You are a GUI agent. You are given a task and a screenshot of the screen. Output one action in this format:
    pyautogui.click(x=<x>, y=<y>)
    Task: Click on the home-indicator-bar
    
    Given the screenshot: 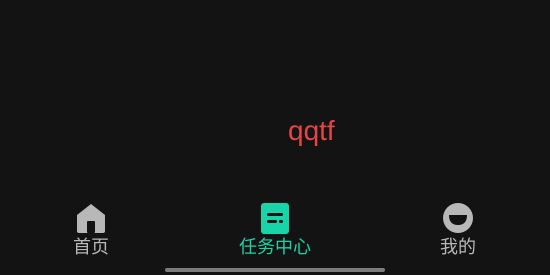 What is the action you would take?
    pyautogui.click(x=275, y=270)
    